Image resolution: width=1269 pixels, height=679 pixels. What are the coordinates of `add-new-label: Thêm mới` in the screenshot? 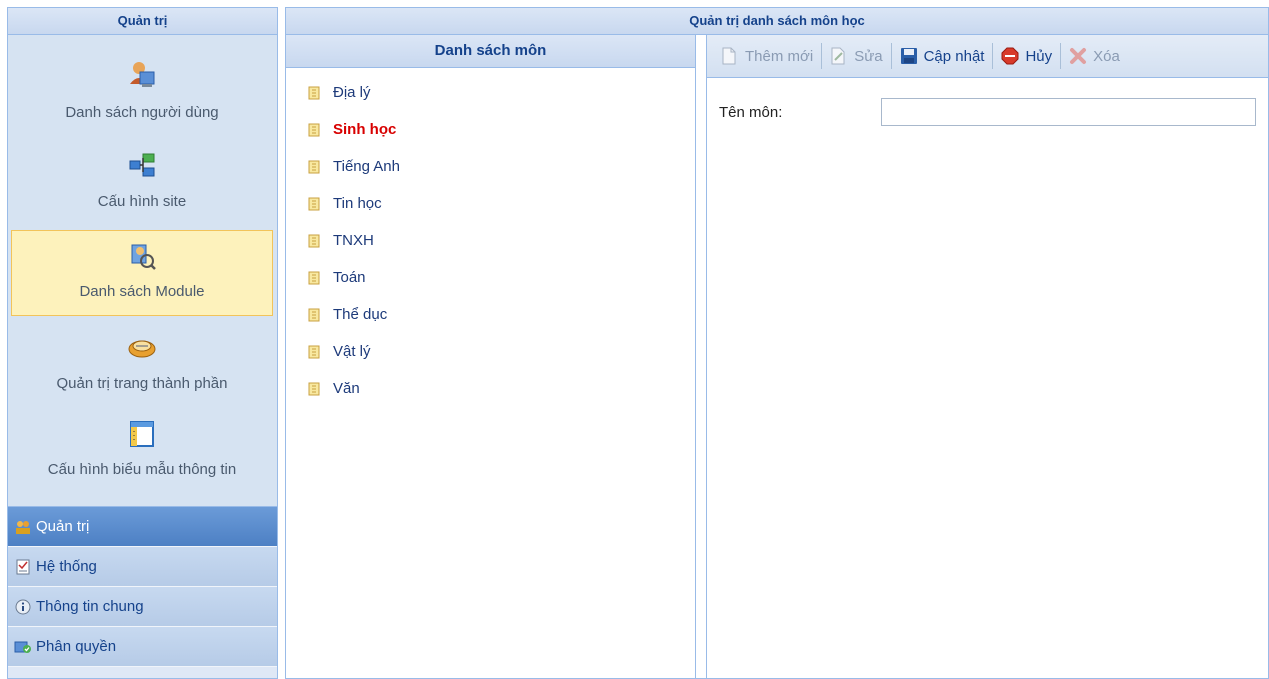 It's located at (779, 56).